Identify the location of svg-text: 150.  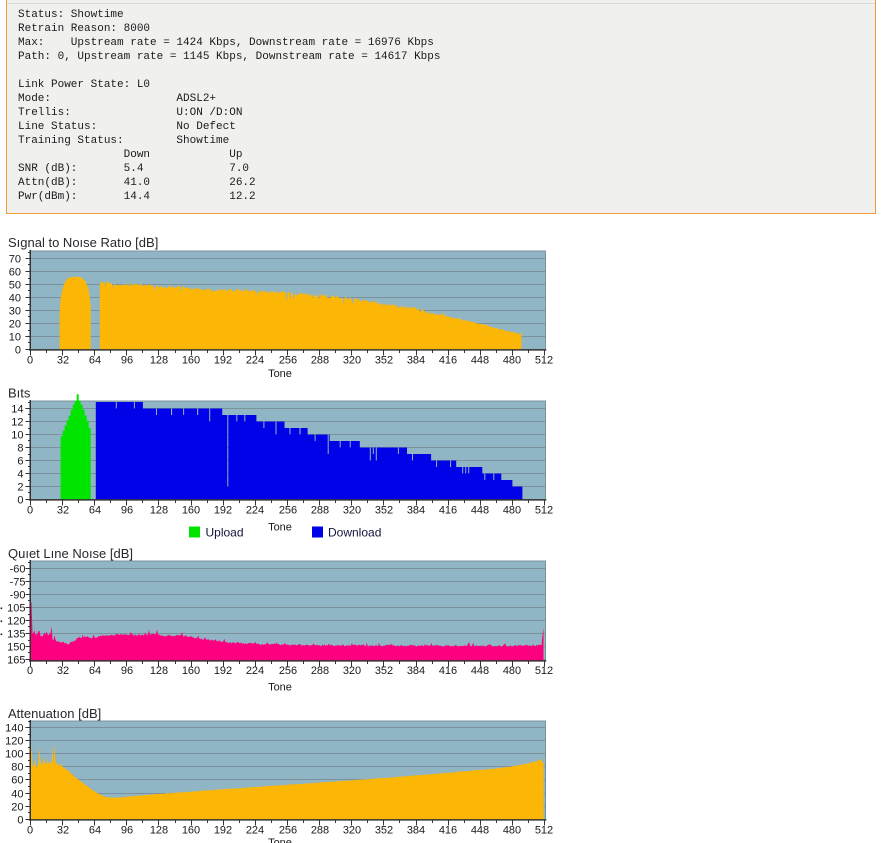
(16, 648).